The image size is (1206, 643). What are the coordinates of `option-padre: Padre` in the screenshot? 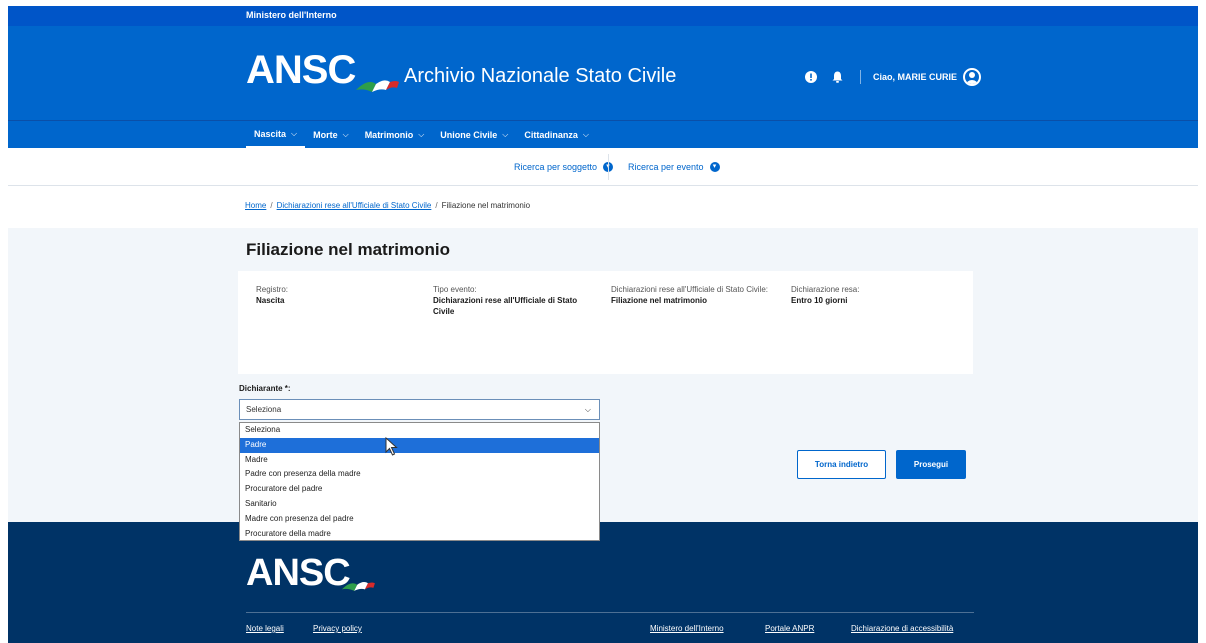 It's located at (419, 445).